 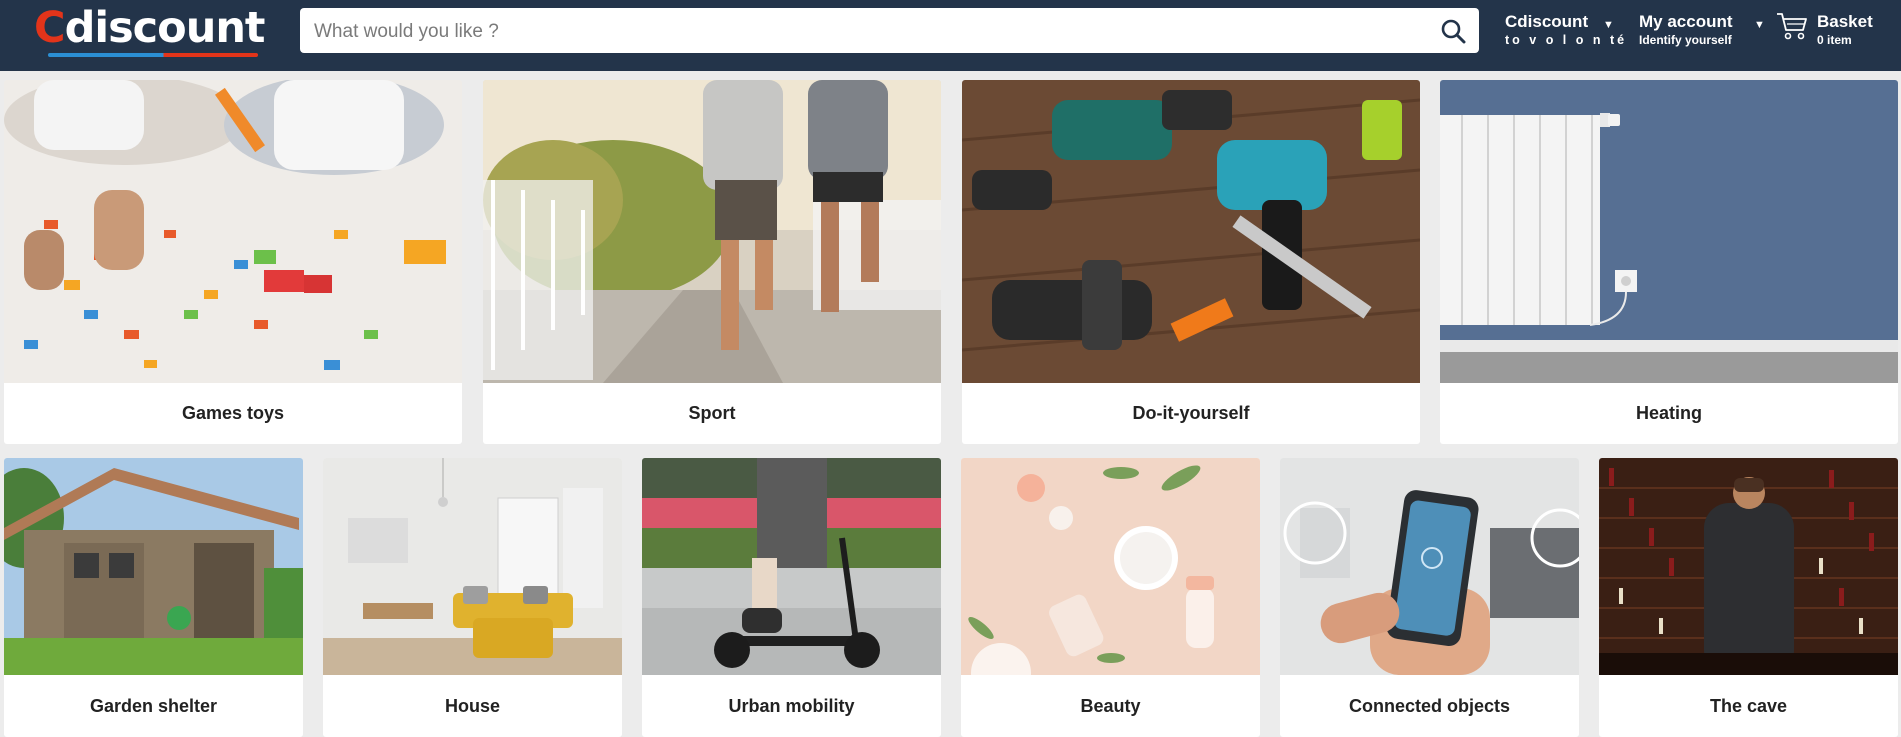 I want to click on category-label: Sport, so click(x=712, y=413).